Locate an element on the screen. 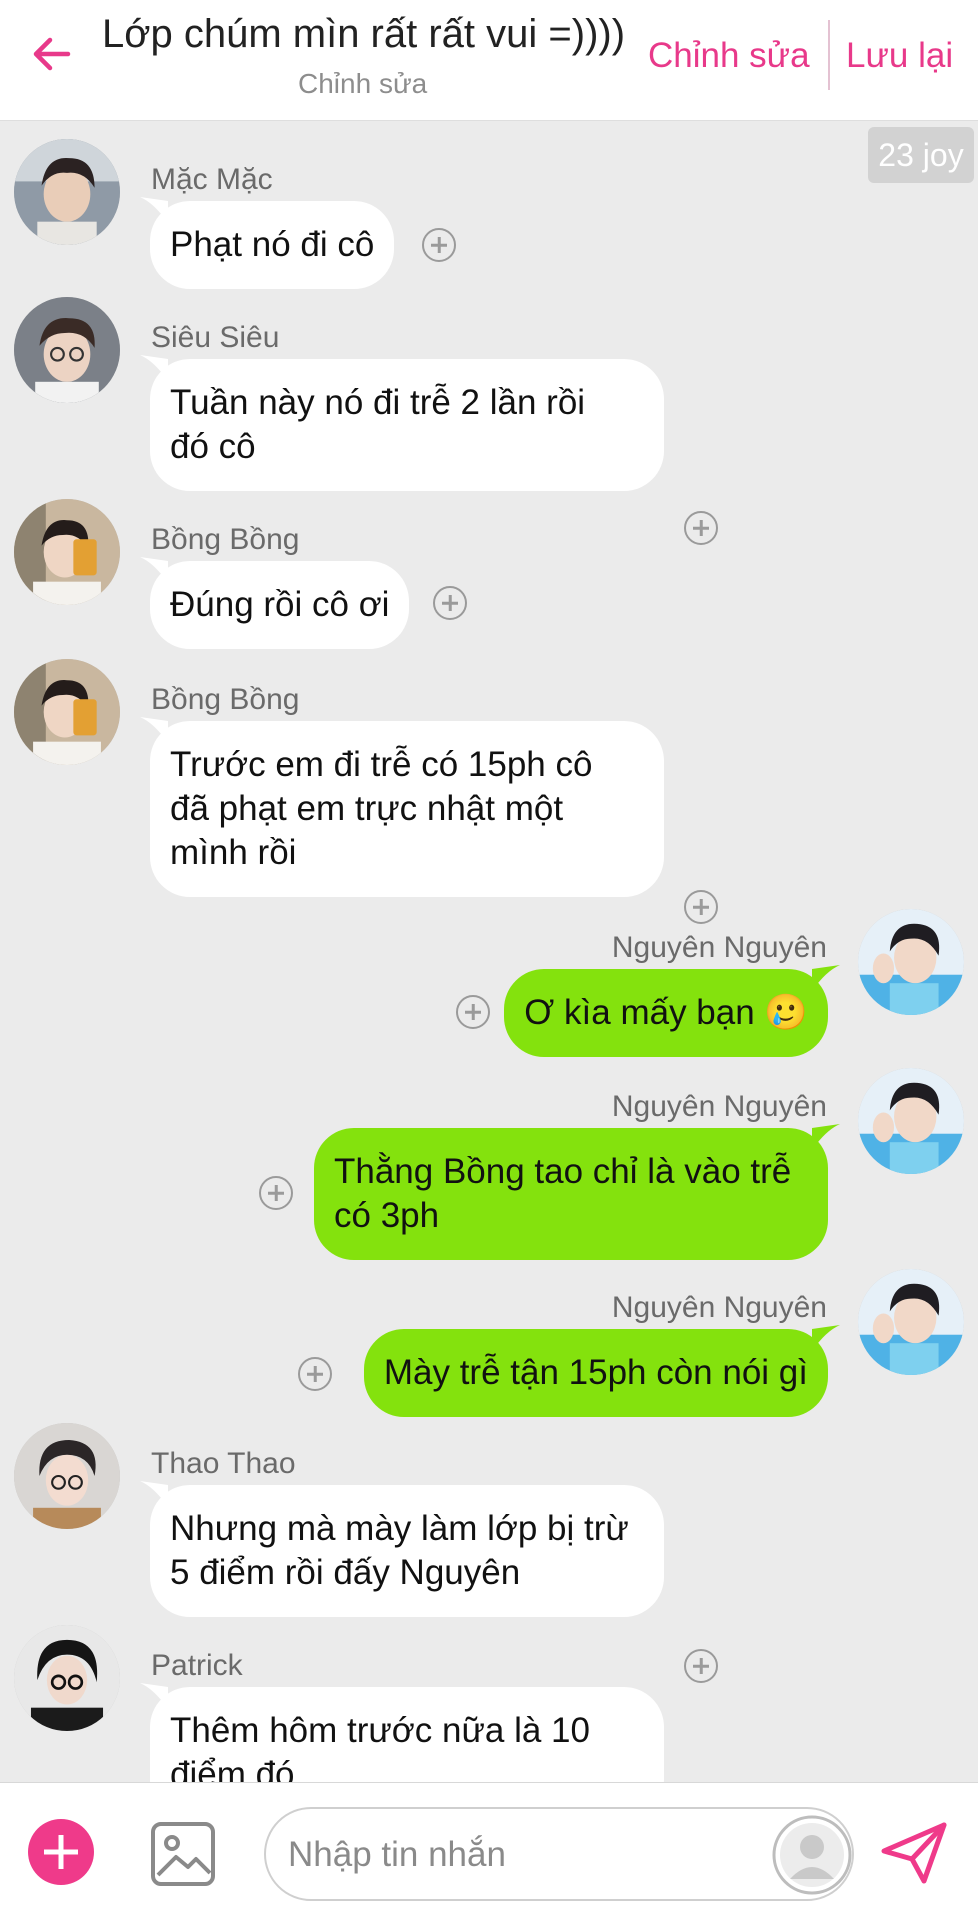 The height and width of the screenshot is (1920, 978). message-text: Trước em đi trễ có 15ph cô is located at coordinates (381, 764).